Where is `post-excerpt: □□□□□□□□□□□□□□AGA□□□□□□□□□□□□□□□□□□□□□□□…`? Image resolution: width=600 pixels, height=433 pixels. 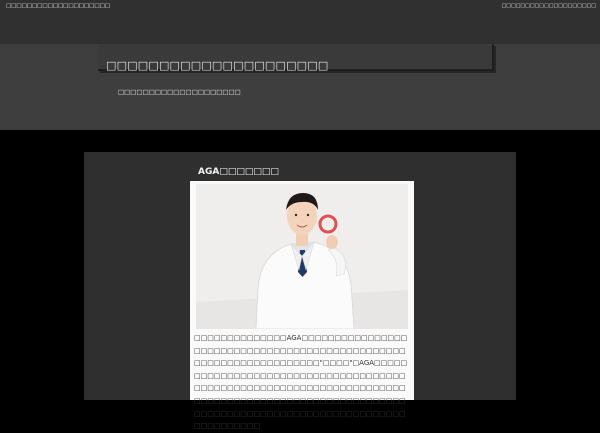
post-excerpt: □□□□□□□□□□□□□□AGA□□□□□□□□□□□□□□□□□□□□□□□… is located at coordinates (301, 382).